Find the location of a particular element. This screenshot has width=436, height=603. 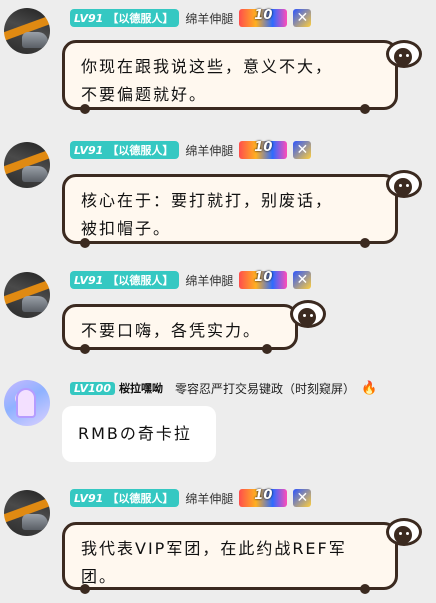

message-text: 我代表VIP军团，在此约战REF军 团。 is located at coordinates (214, 562).